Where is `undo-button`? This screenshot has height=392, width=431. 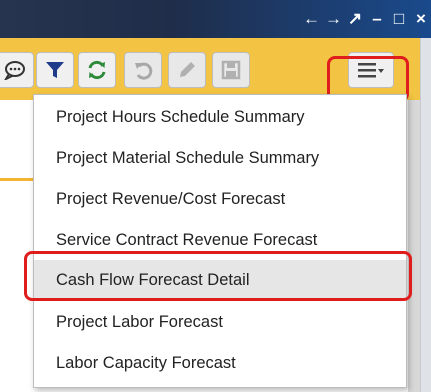
undo-button is located at coordinates (143, 70).